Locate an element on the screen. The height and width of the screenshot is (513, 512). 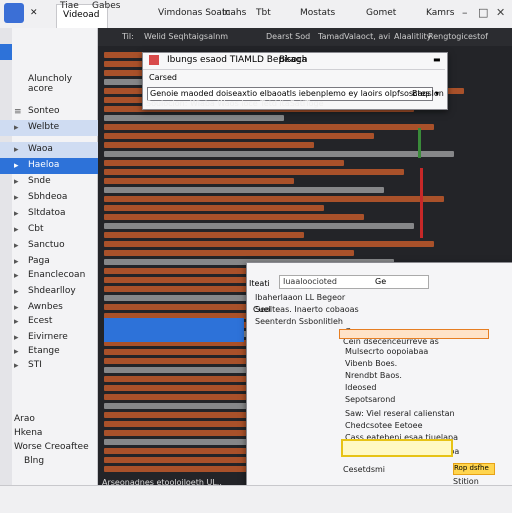
popup-list-item: Vibenb Boes. is located at coordinates (425, 363).